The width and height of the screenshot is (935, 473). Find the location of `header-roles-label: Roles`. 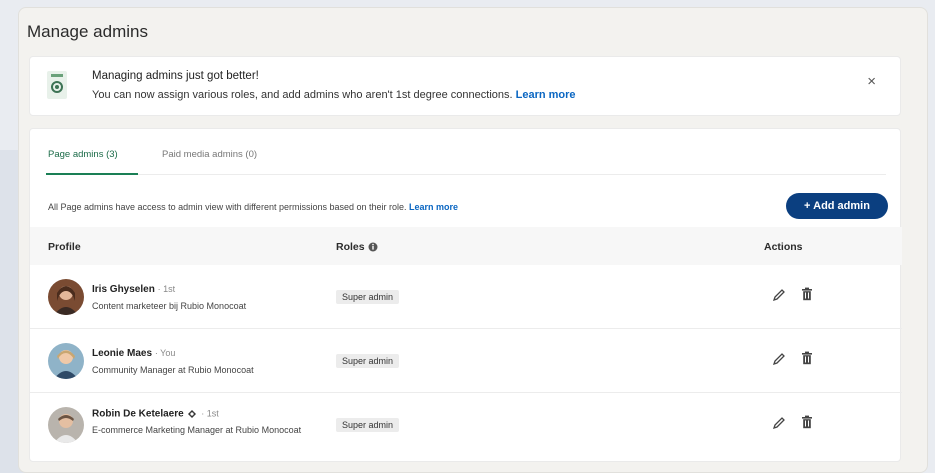

header-roles-label: Roles is located at coordinates (350, 247).